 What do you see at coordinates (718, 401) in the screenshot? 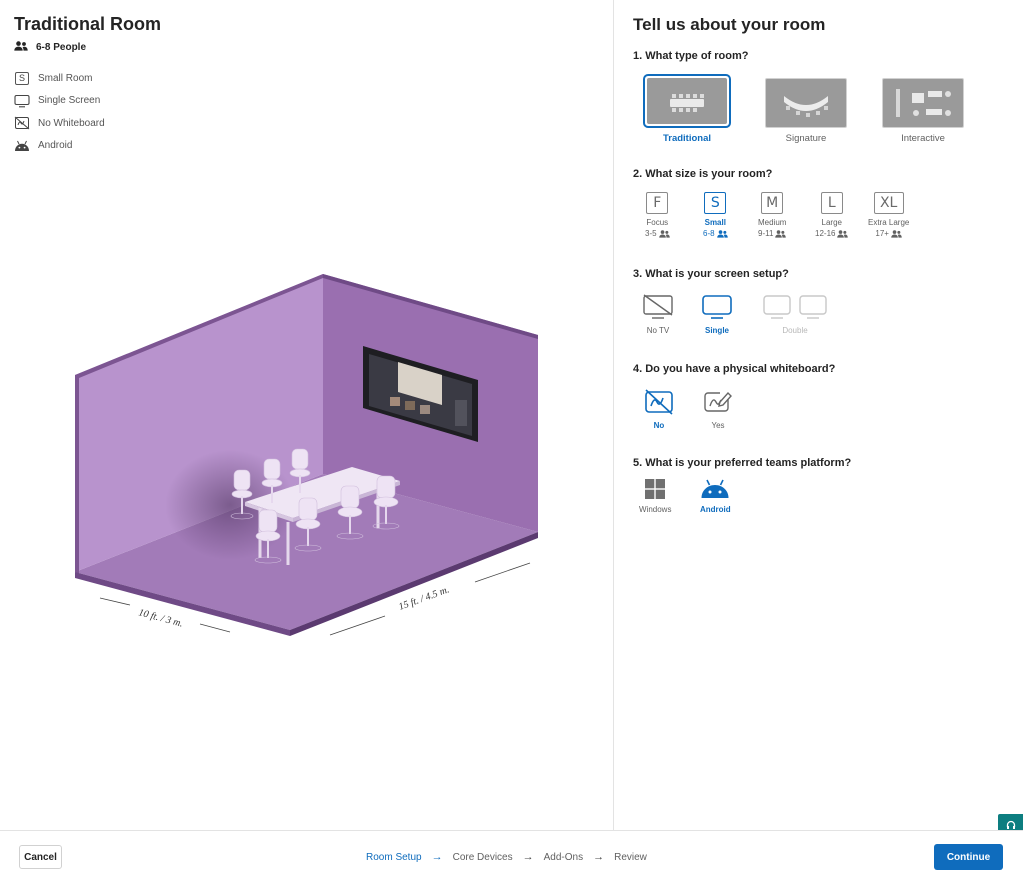
I see `whiteboard-icon` at bounding box center [718, 401].